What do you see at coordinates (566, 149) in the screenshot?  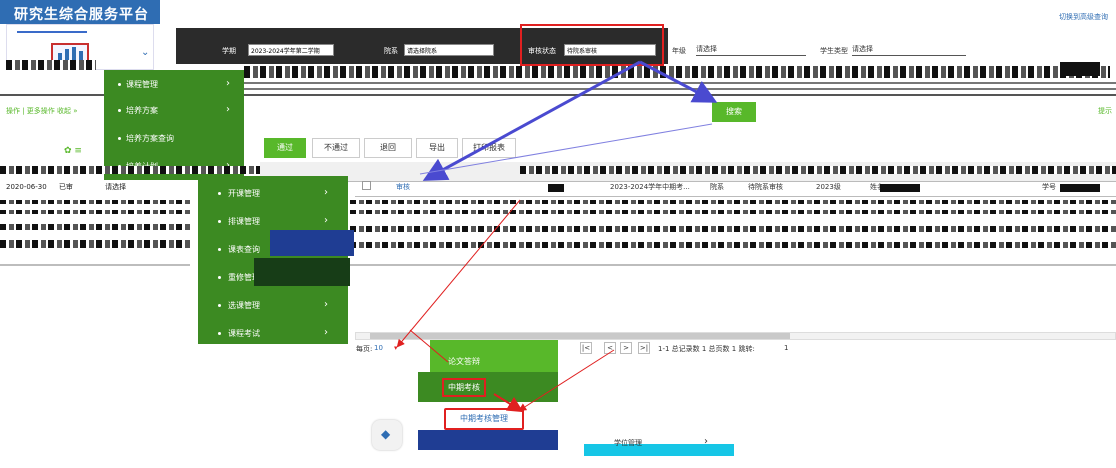 I see `arrow-search-to-row` at bounding box center [566, 149].